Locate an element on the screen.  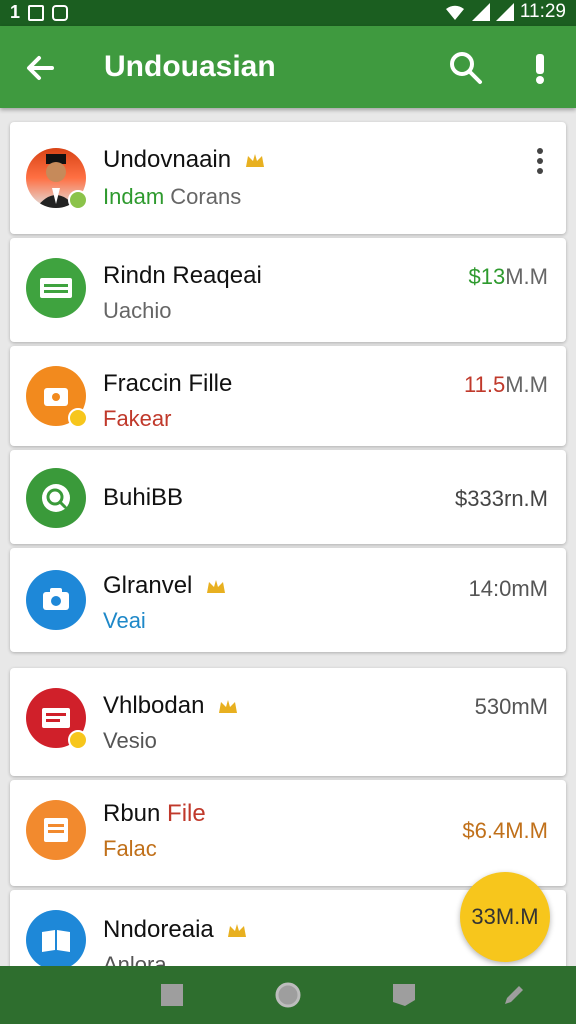
item-subtitle: Indam is located at coordinates (134, 196).